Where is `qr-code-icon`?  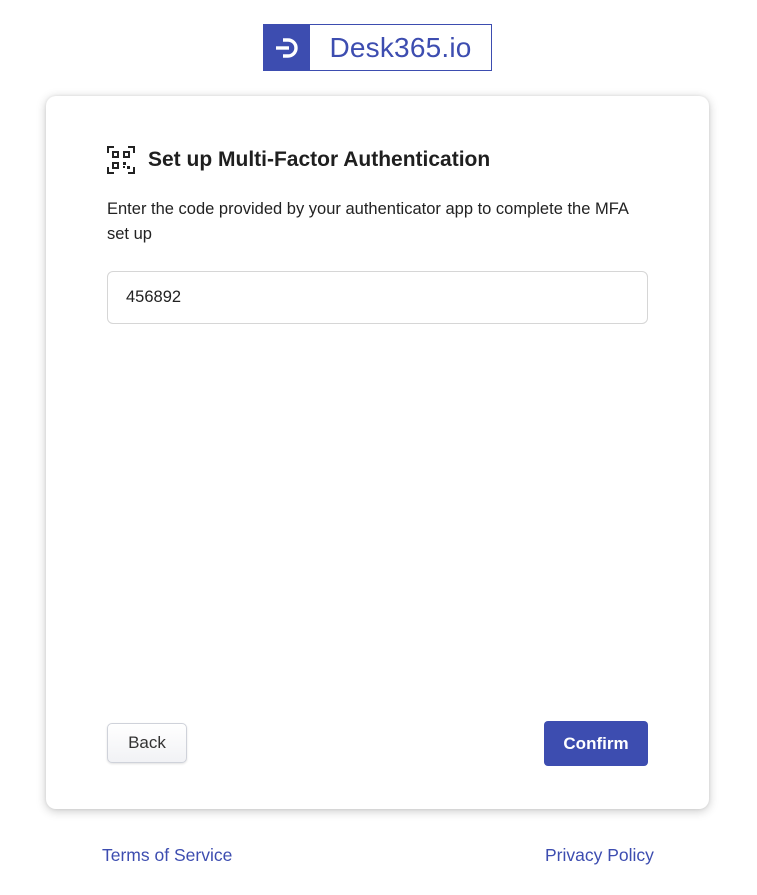 qr-code-icon is located at coordinates (121, 160).